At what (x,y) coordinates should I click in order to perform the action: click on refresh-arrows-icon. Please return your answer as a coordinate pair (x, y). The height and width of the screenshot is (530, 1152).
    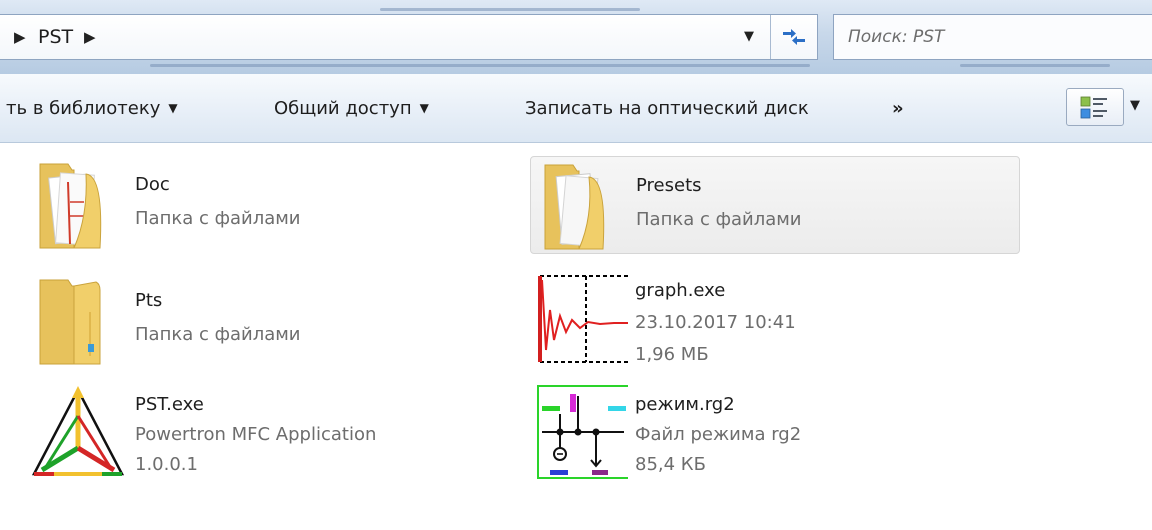
    Looking at the image, I should click on (794, 37).